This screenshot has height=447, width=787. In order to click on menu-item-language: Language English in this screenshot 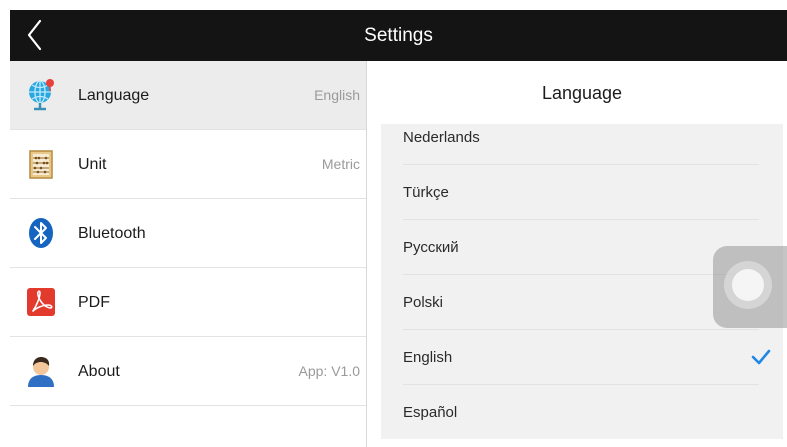, I will do `click(188, 95)`.